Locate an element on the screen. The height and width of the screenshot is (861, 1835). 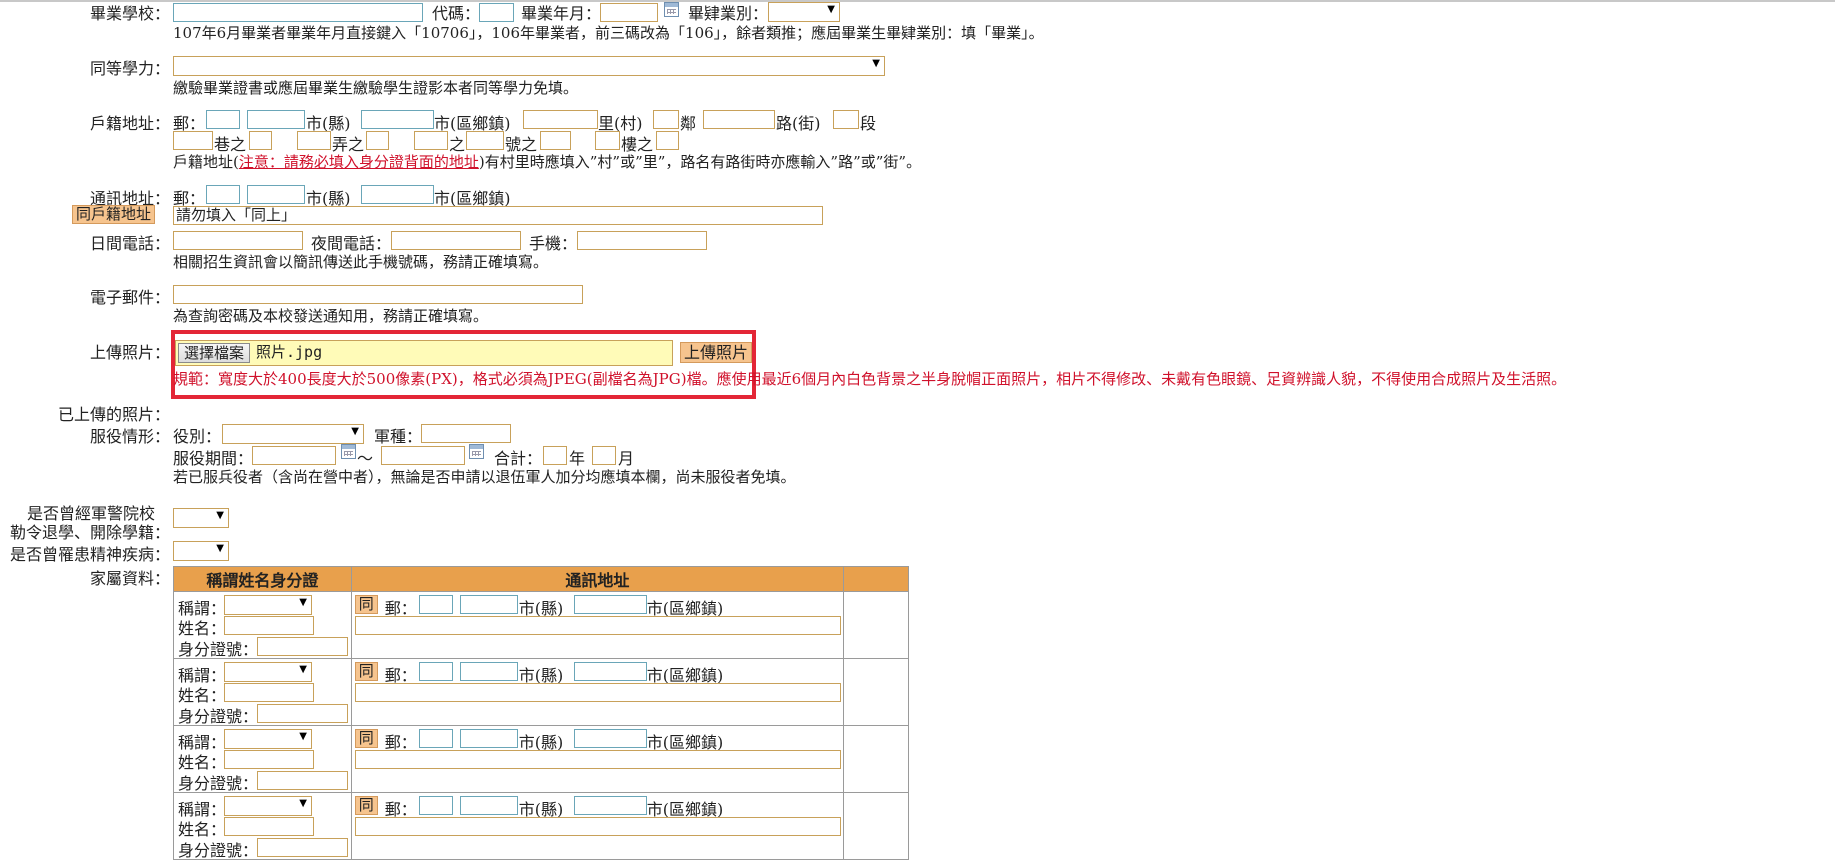
mailing-address-input: 請勿填入「同上」 is located at coordinates (498, 215).